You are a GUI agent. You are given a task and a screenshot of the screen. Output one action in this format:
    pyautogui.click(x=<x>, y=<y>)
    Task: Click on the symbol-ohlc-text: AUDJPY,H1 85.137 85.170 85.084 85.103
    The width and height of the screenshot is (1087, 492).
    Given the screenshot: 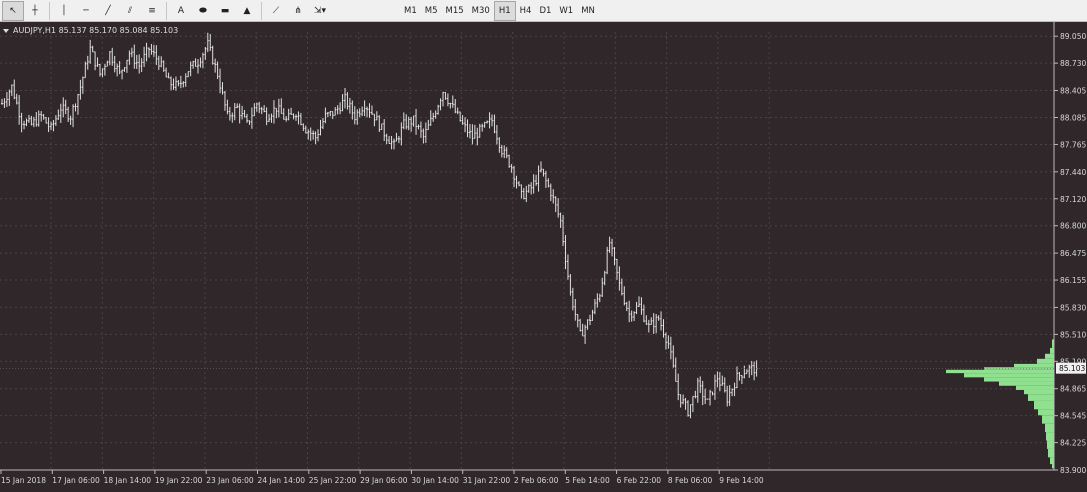 What is the action you would take?
    pyautogui.click(x=96, y=30)
    